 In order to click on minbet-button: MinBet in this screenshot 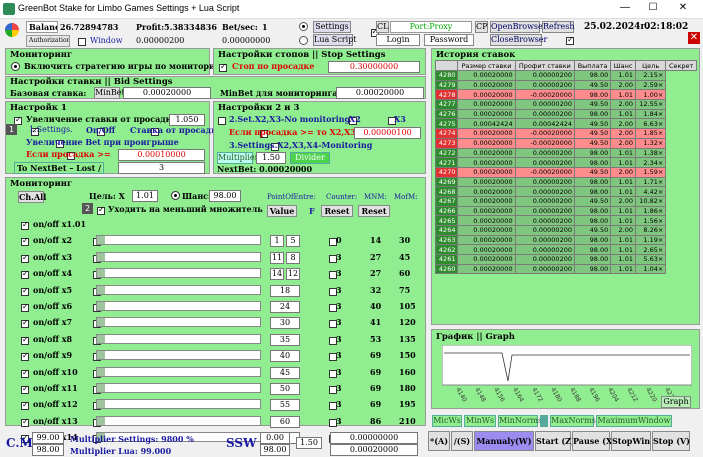, I will do `click(109, 93)`.